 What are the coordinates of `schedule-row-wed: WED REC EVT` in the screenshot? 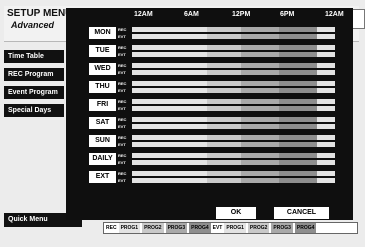 It's located at (209, 70).